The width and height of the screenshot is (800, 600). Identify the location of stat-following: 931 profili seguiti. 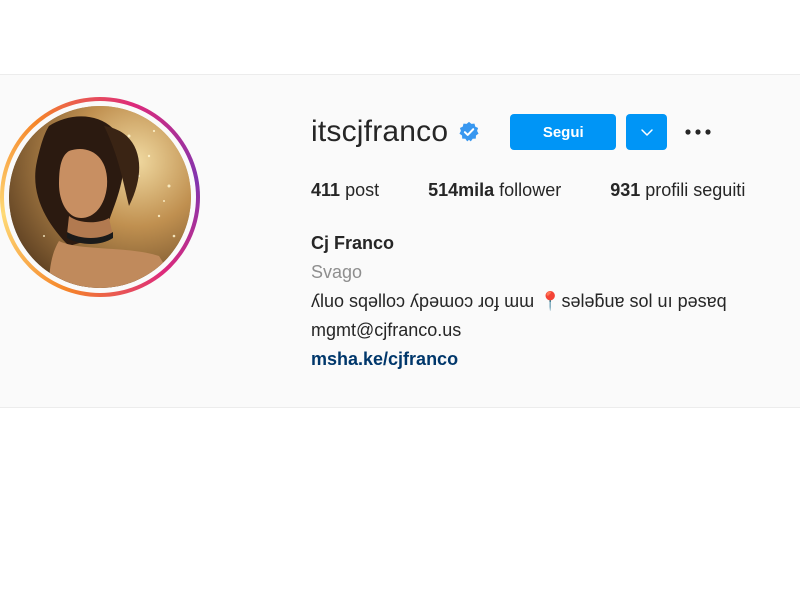
(677, 190).